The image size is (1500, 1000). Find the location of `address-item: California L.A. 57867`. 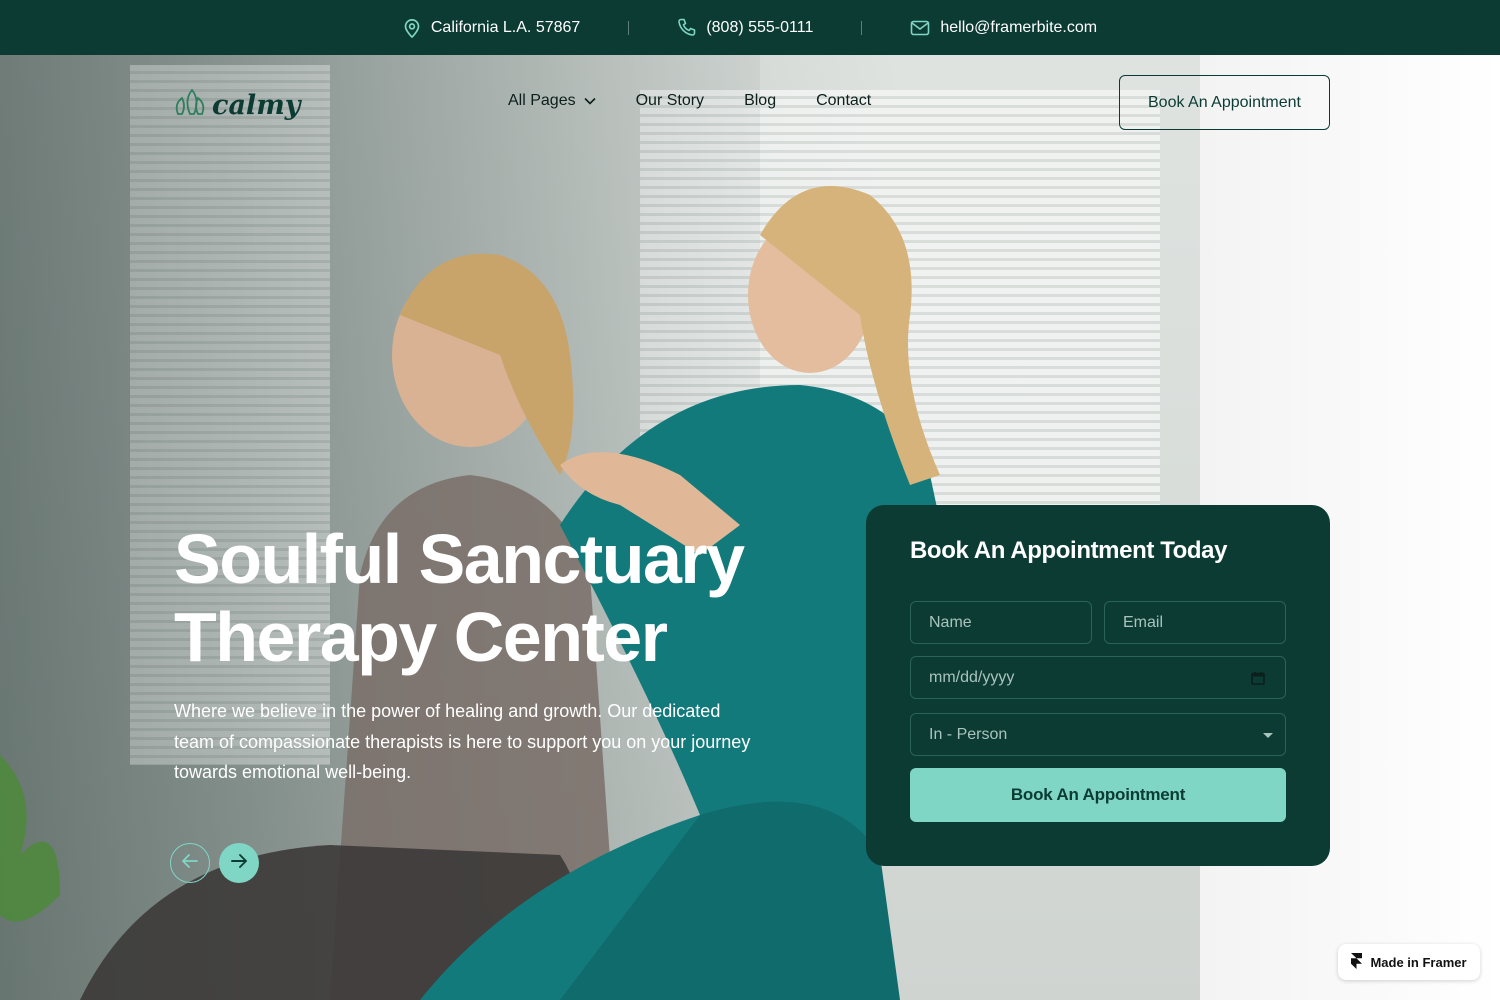

address-item: California L.A. 57867 is located at coordinates (491, 28).